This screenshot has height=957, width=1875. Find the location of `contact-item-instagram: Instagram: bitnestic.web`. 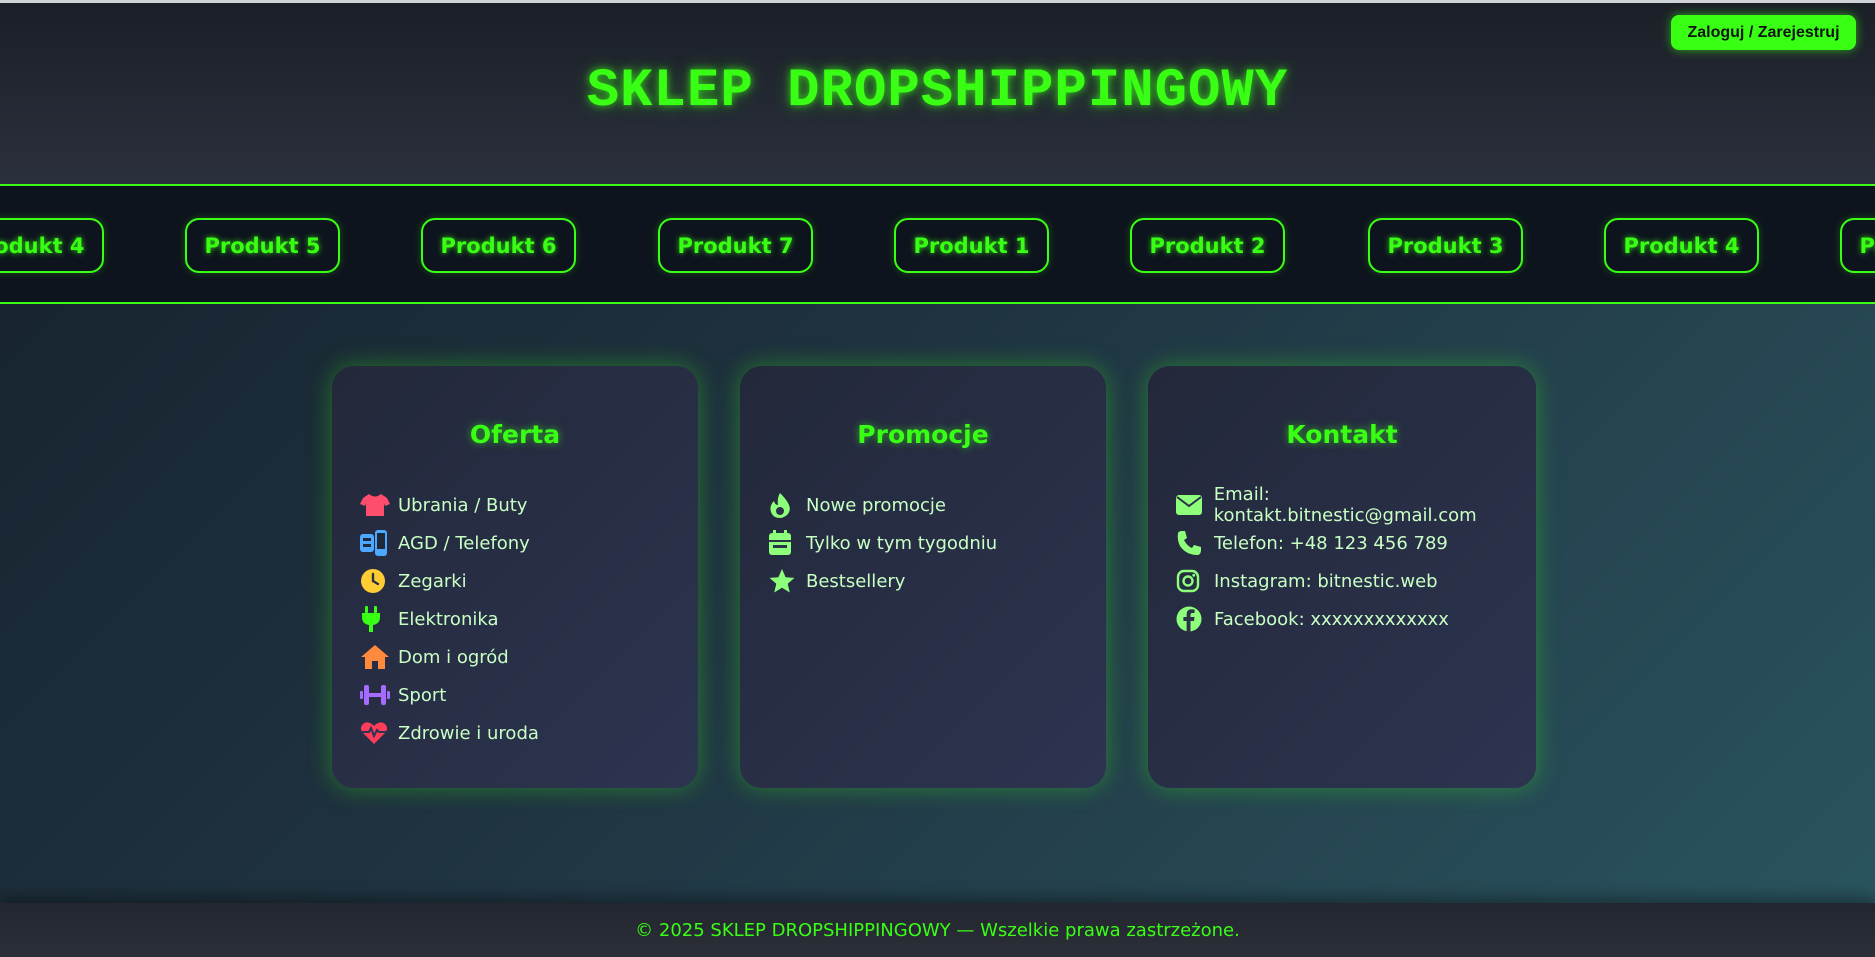

contact-item-instagram: Instagram: bitnestic.web is located at coordinates (1356, 581).